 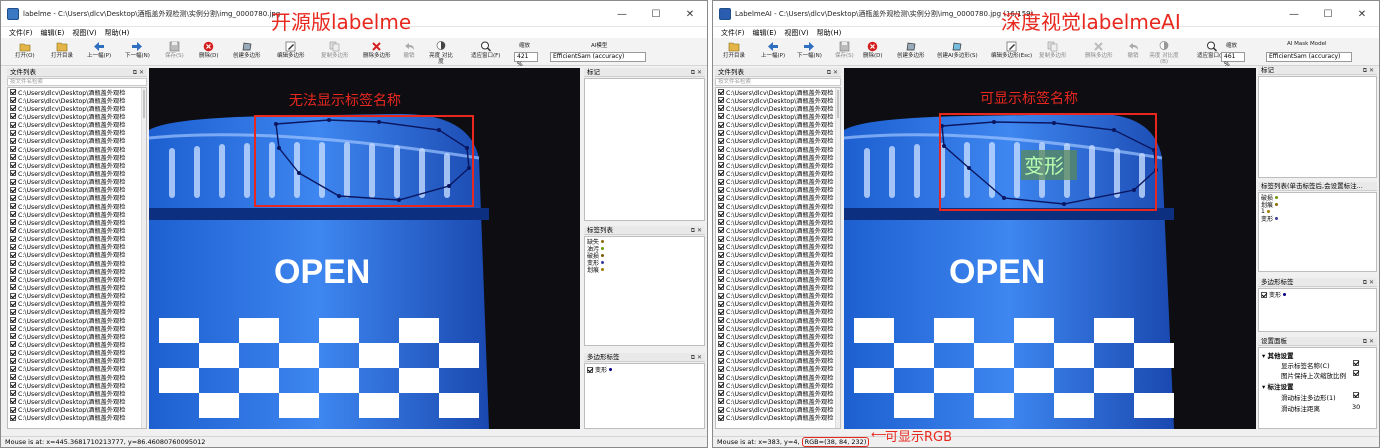 What do you see at coordinates (99, 52) in the screenshot?
I see `prev-image-button: 上一幅(P)` at bounding box center [99, 52].